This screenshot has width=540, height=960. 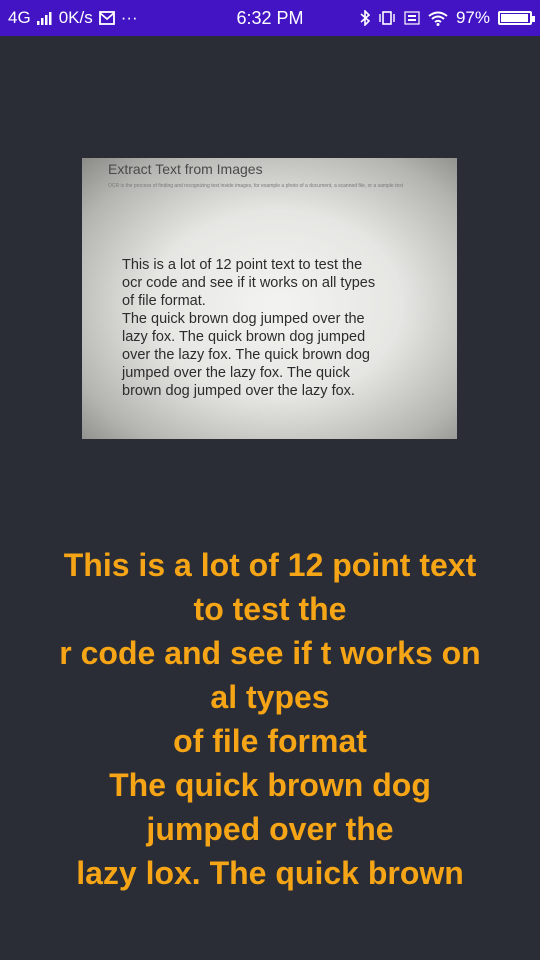 I want to click on status-bar: 4G 0K/s ··· 6:32 PM 97%, so click(x=270, y=18).